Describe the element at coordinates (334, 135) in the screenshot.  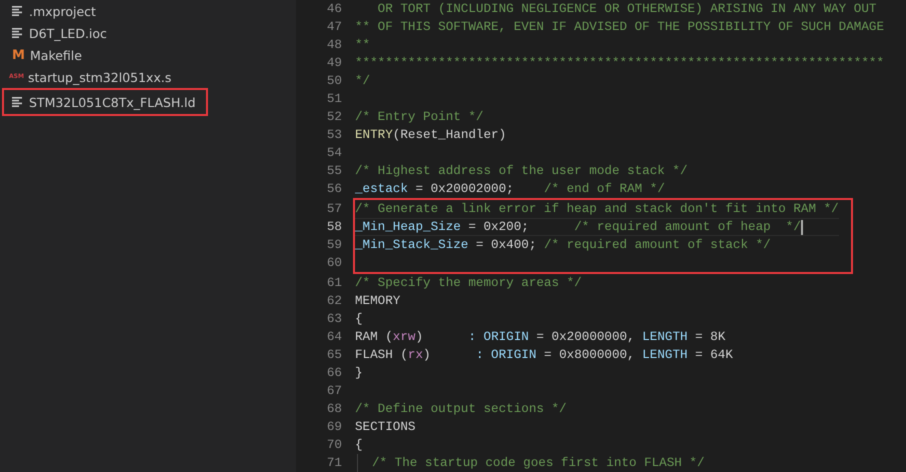
I see `line-number: 53` at that location.